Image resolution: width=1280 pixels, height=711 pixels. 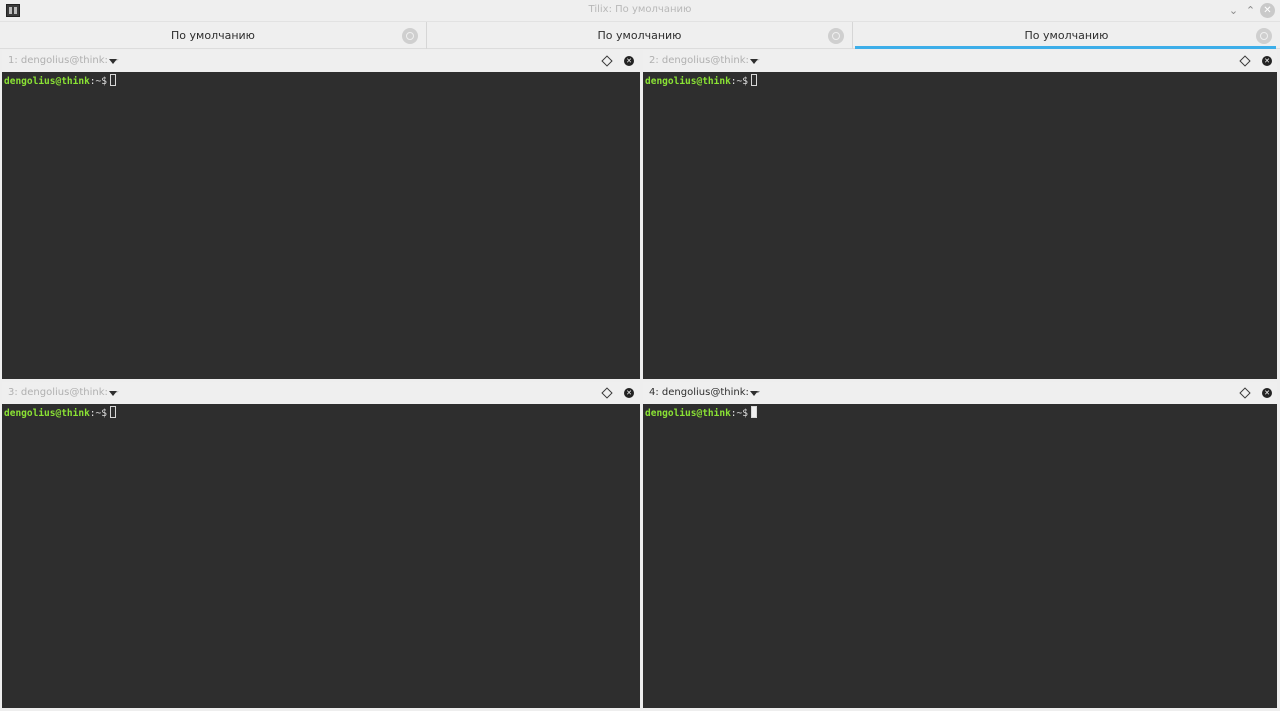 What do you see at coordinates (63, 392) in the screenshot?
I see `pane-title: 3: dengolius@think: ~` at bounding box center [63, 392].